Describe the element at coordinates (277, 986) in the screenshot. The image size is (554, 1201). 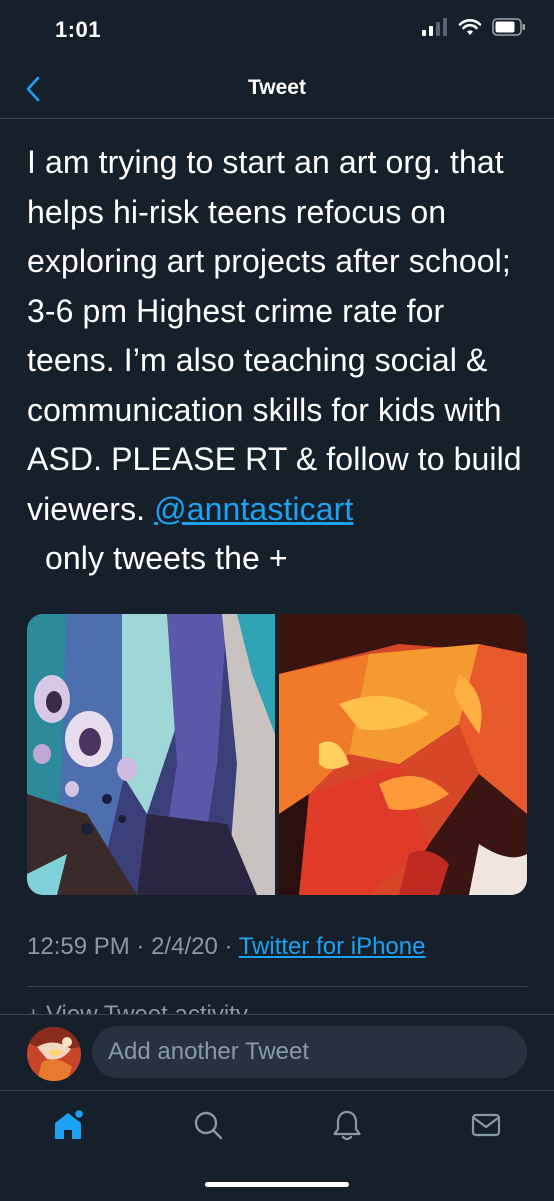
I see `divider` at that location.